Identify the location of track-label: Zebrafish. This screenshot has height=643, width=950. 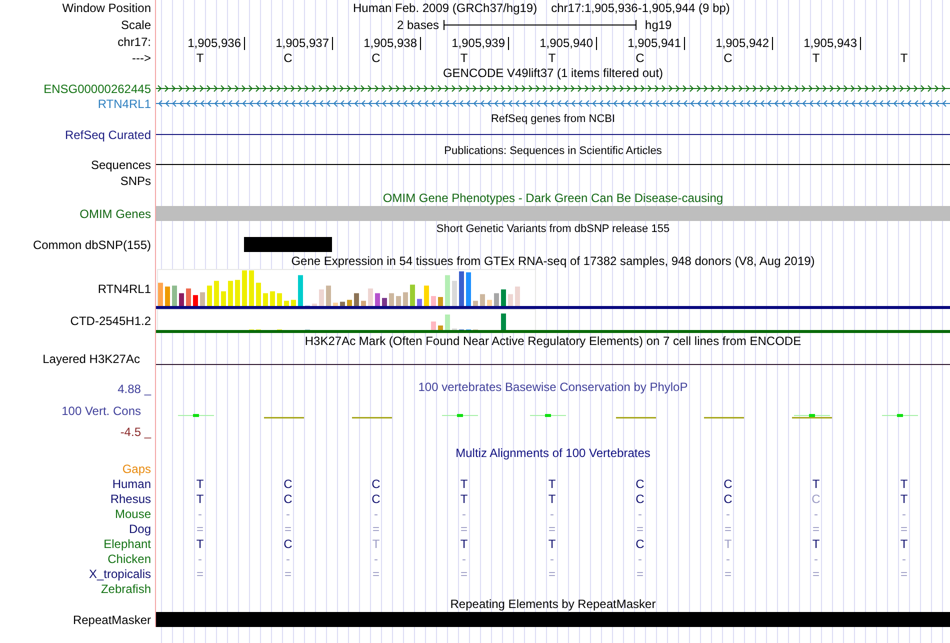
(125, 589).